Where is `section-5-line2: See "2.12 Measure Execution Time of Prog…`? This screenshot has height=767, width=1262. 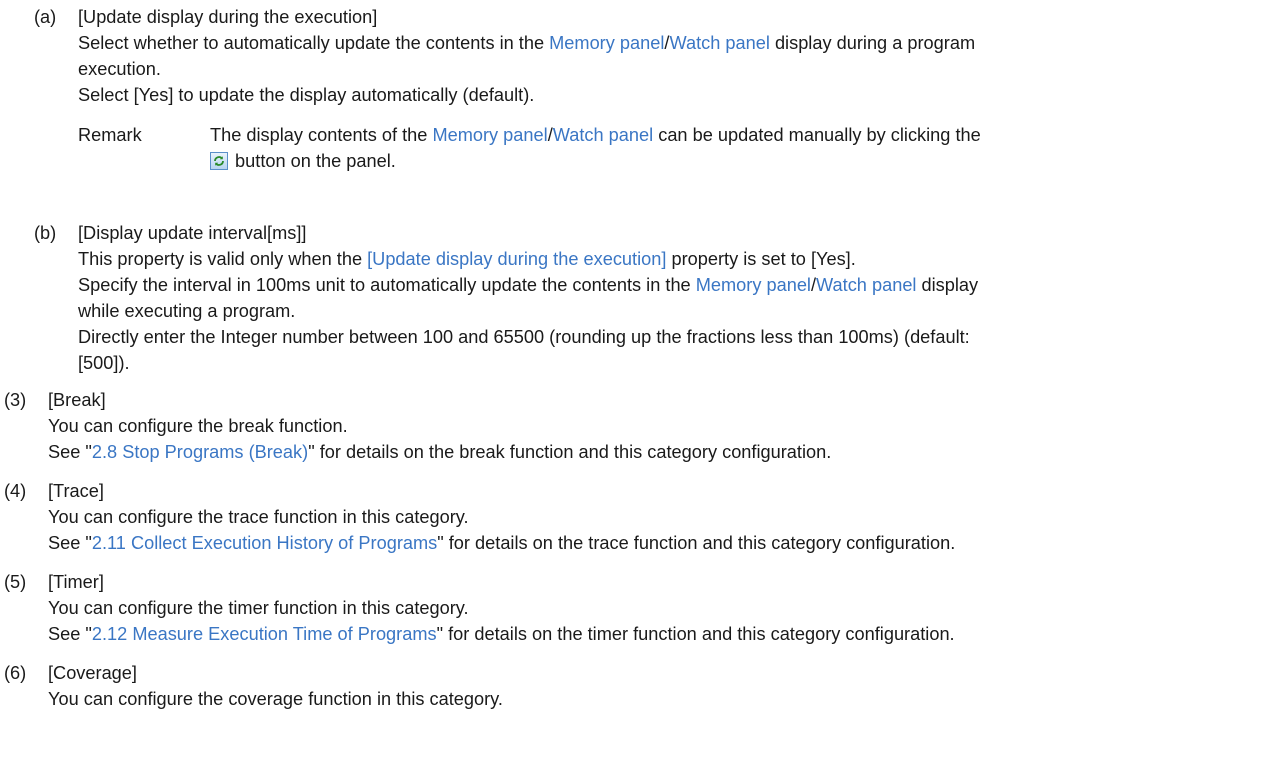
section-5-line2: See "2.12 Measure Execution Time of Prog… is located at coordinates (501, 634).